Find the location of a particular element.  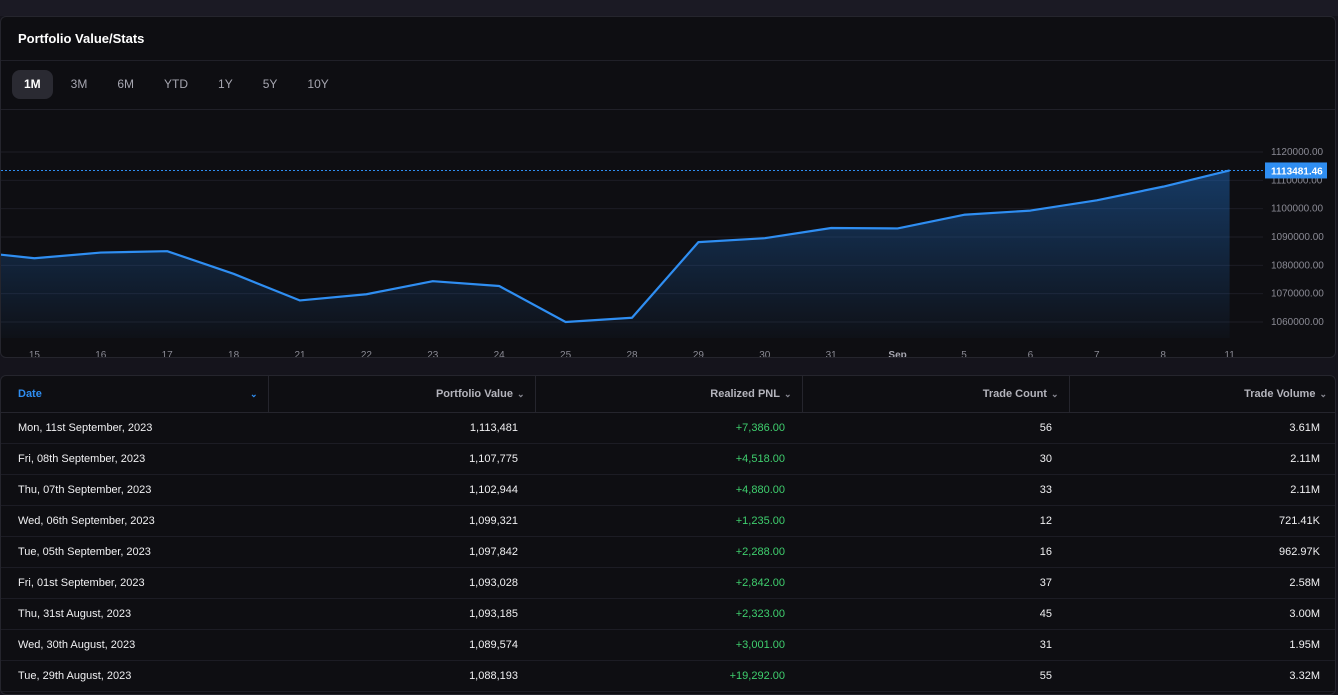

x-tick-label: 6 is located at coordinates (1031, 354).